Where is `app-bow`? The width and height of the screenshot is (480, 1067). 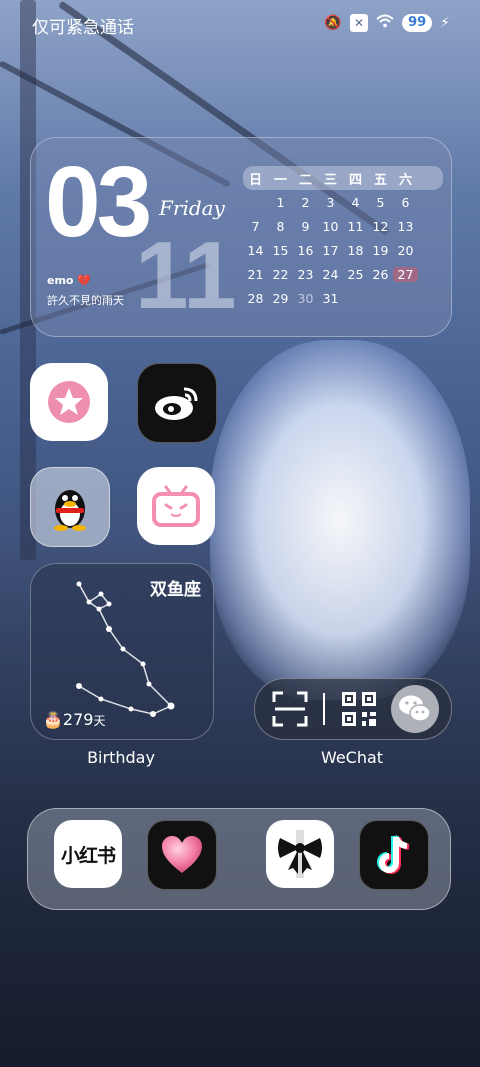
app-bow is located at coordinates (300, 854).